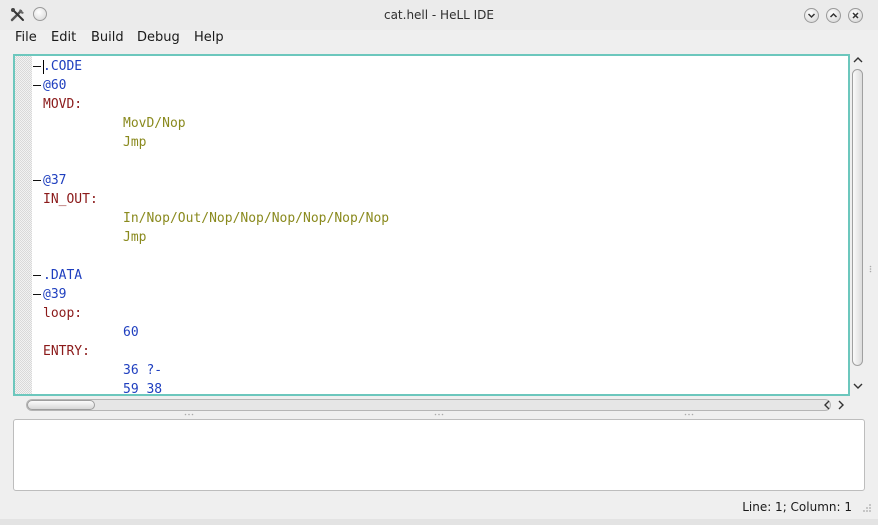  Describe the element at coordinates (61, 405) in the screenshot. I see `horizontal-scroll-thumb` at that location.